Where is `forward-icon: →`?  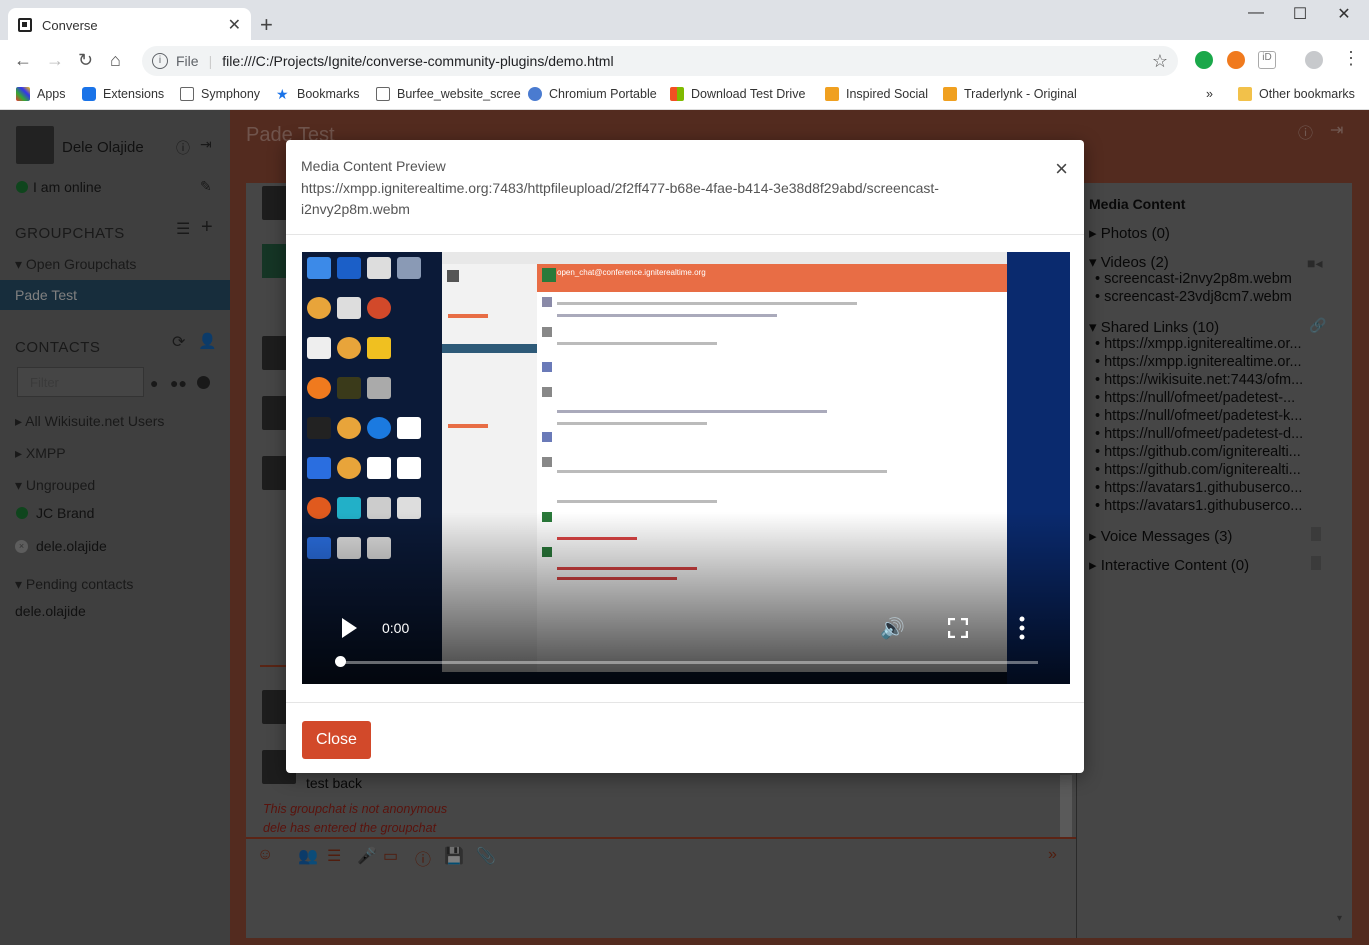
forward-icon: → is located at coordinates (55, 60).